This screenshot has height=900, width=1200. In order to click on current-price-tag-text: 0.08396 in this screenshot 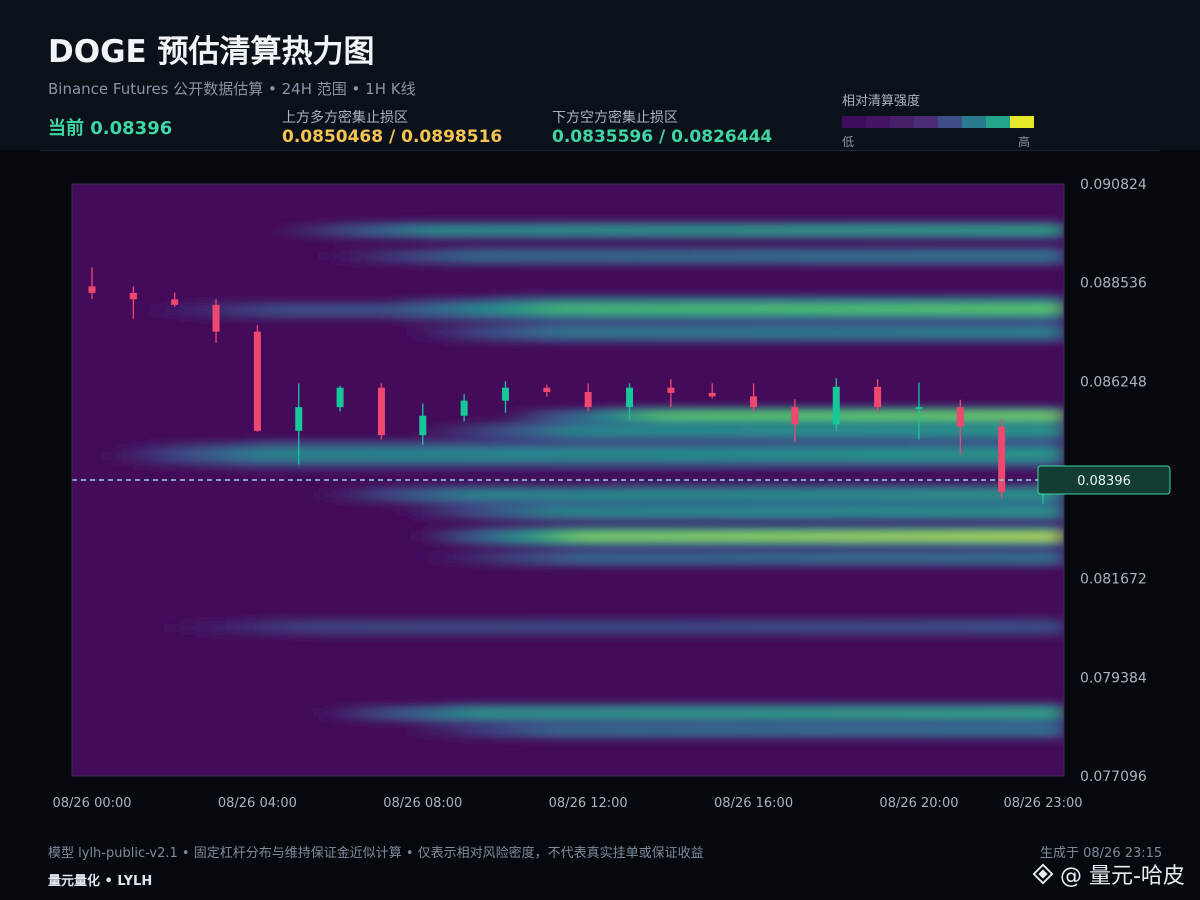, I will do `click(1104, 481)`.